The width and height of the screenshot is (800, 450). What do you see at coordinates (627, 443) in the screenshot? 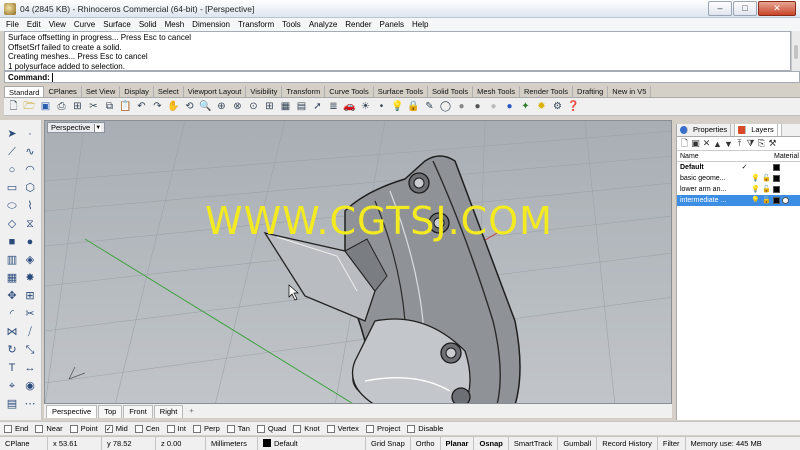
I see `record-history-toggle: Record History` at bounding box center [627, 443].